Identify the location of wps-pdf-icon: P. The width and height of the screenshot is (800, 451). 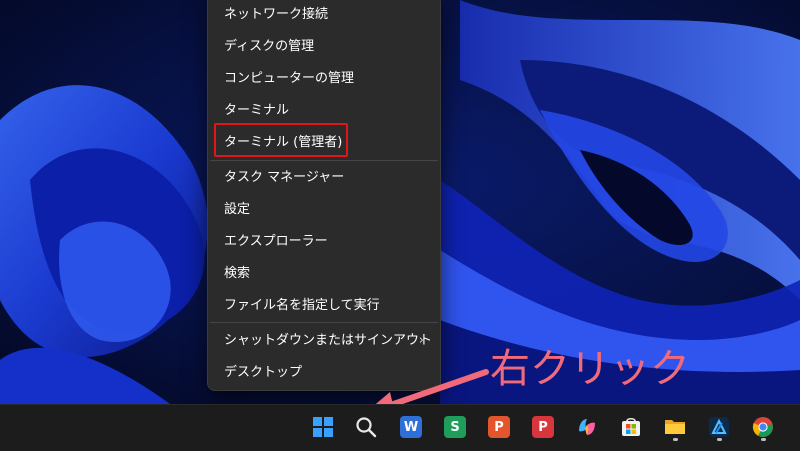
(543, 427).